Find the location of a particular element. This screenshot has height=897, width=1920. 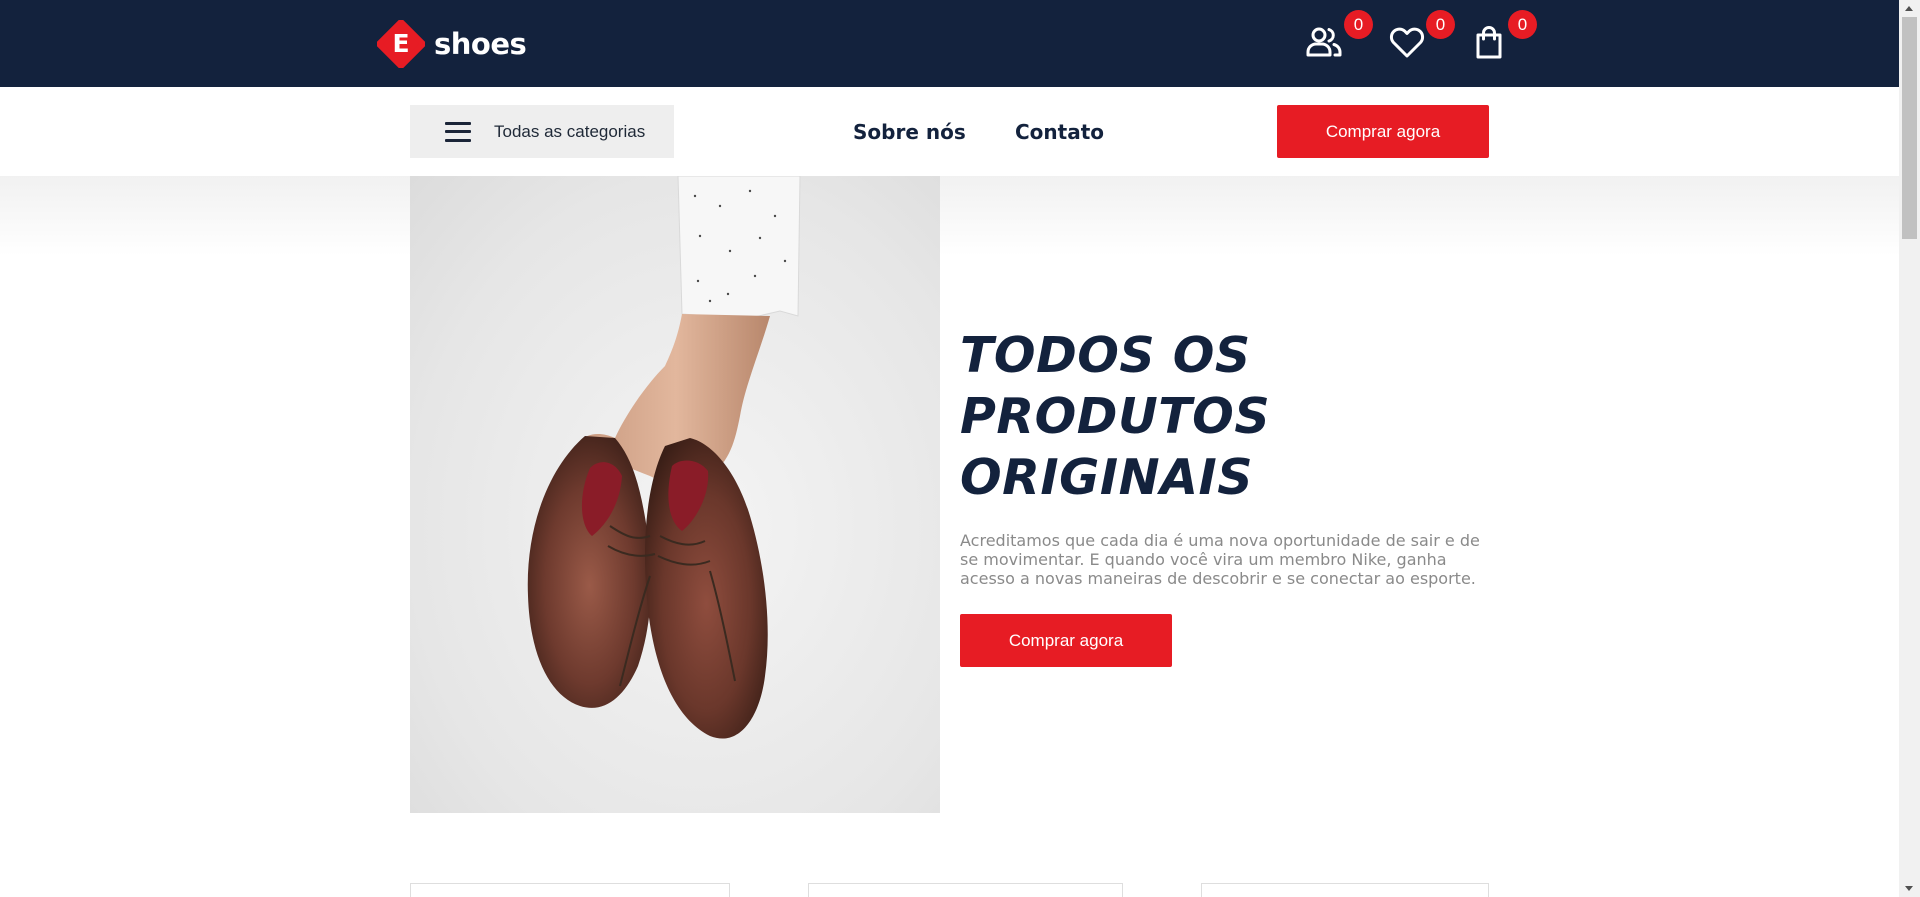

brand-logo: E shoes is located at coordinates (452, 44).